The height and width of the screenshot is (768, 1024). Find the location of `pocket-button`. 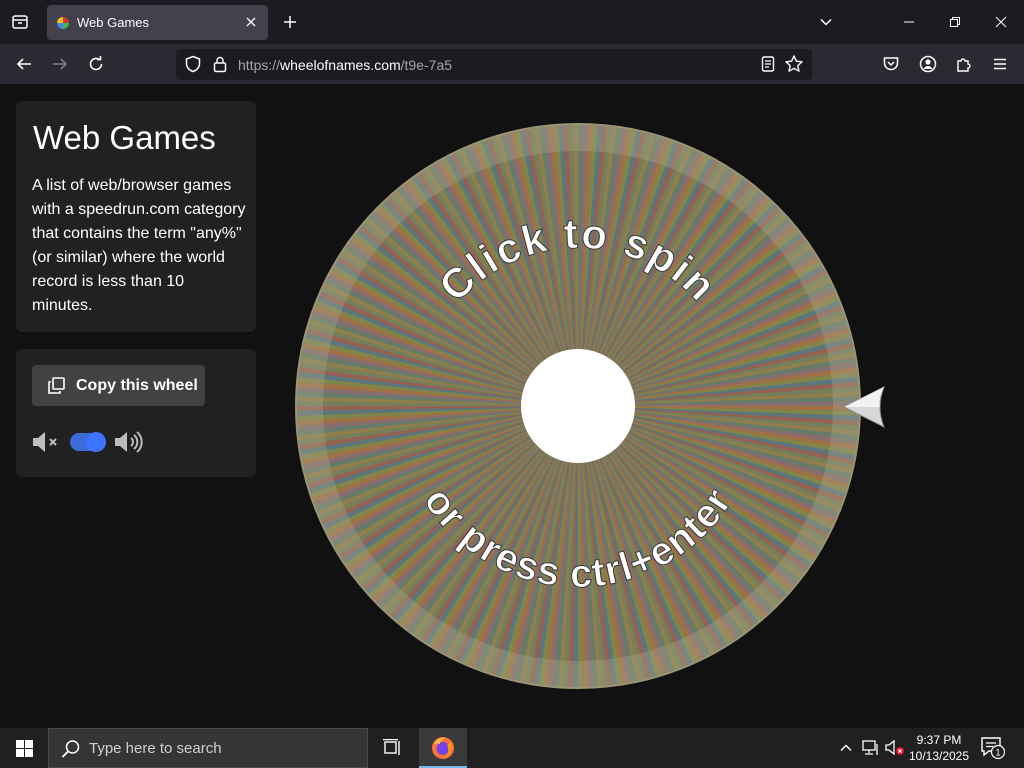

pocket-button is located at coordinates (891, 64).